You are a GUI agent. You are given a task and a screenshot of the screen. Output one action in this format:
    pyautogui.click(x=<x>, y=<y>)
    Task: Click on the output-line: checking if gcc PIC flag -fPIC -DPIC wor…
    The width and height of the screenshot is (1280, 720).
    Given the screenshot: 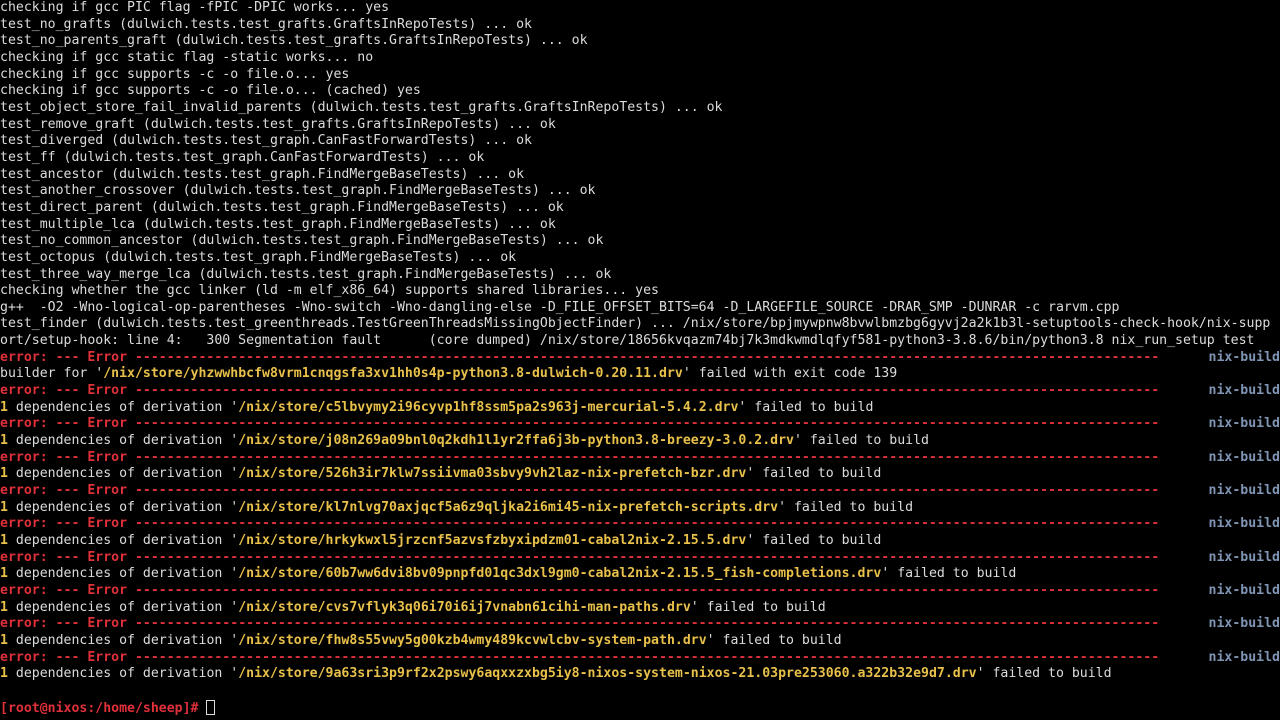 What is the action you would take?
    pyautogui.click(x=195, y=7)
    